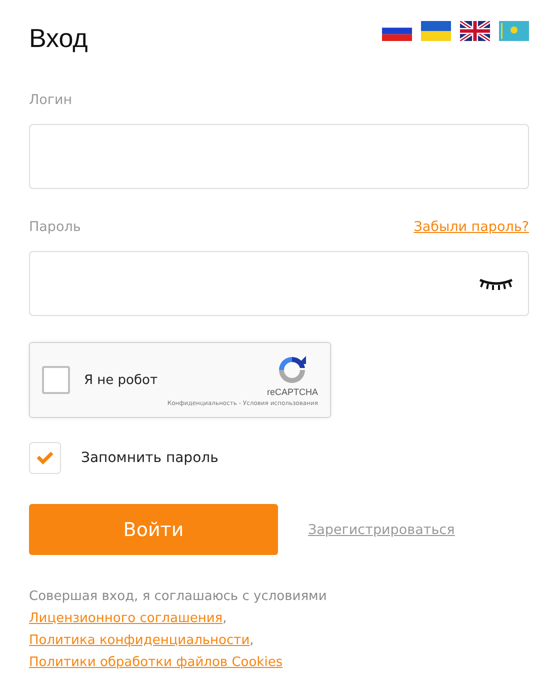  What do you see at coordinates (156, 662) in the screenshot?
I see `agreement-link: Политики обработки файлов Cookies` at bounding box center [156, 662].